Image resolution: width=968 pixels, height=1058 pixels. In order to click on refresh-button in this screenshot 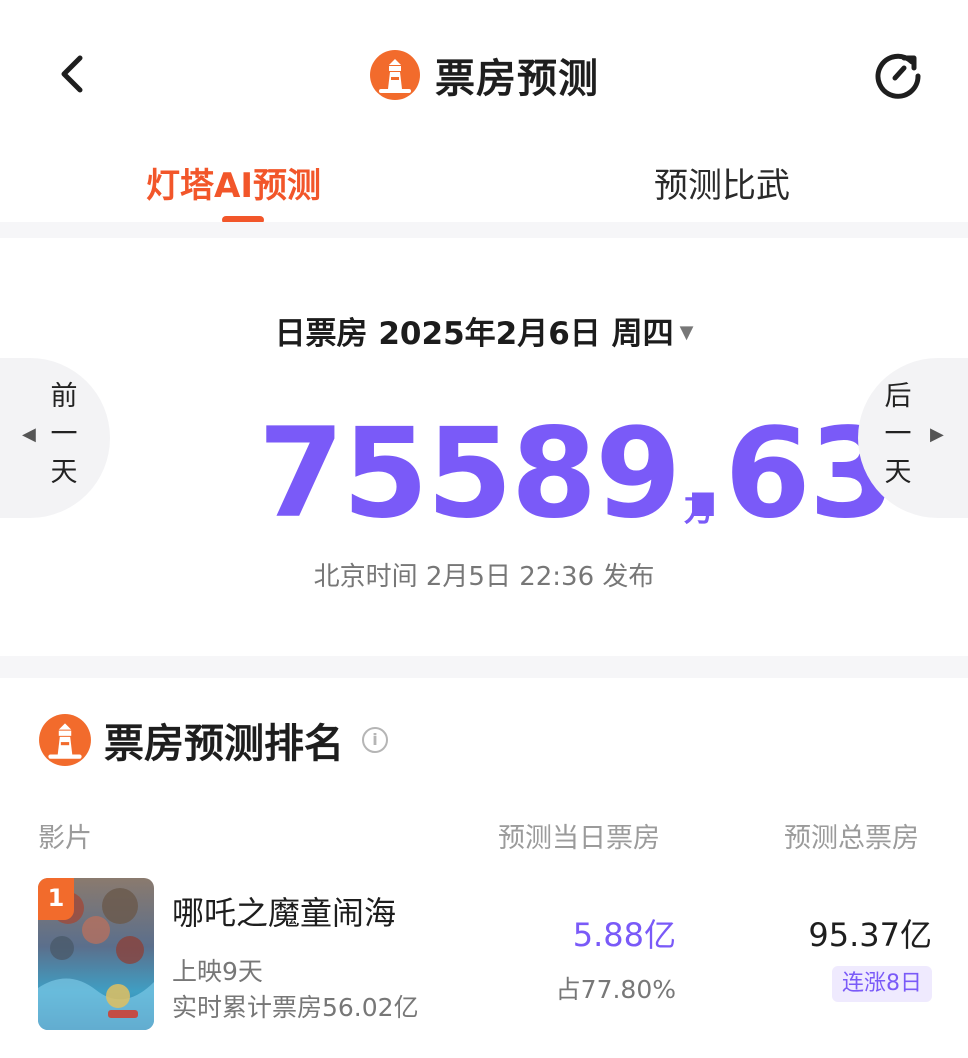, I will do `click(898, 74)`.